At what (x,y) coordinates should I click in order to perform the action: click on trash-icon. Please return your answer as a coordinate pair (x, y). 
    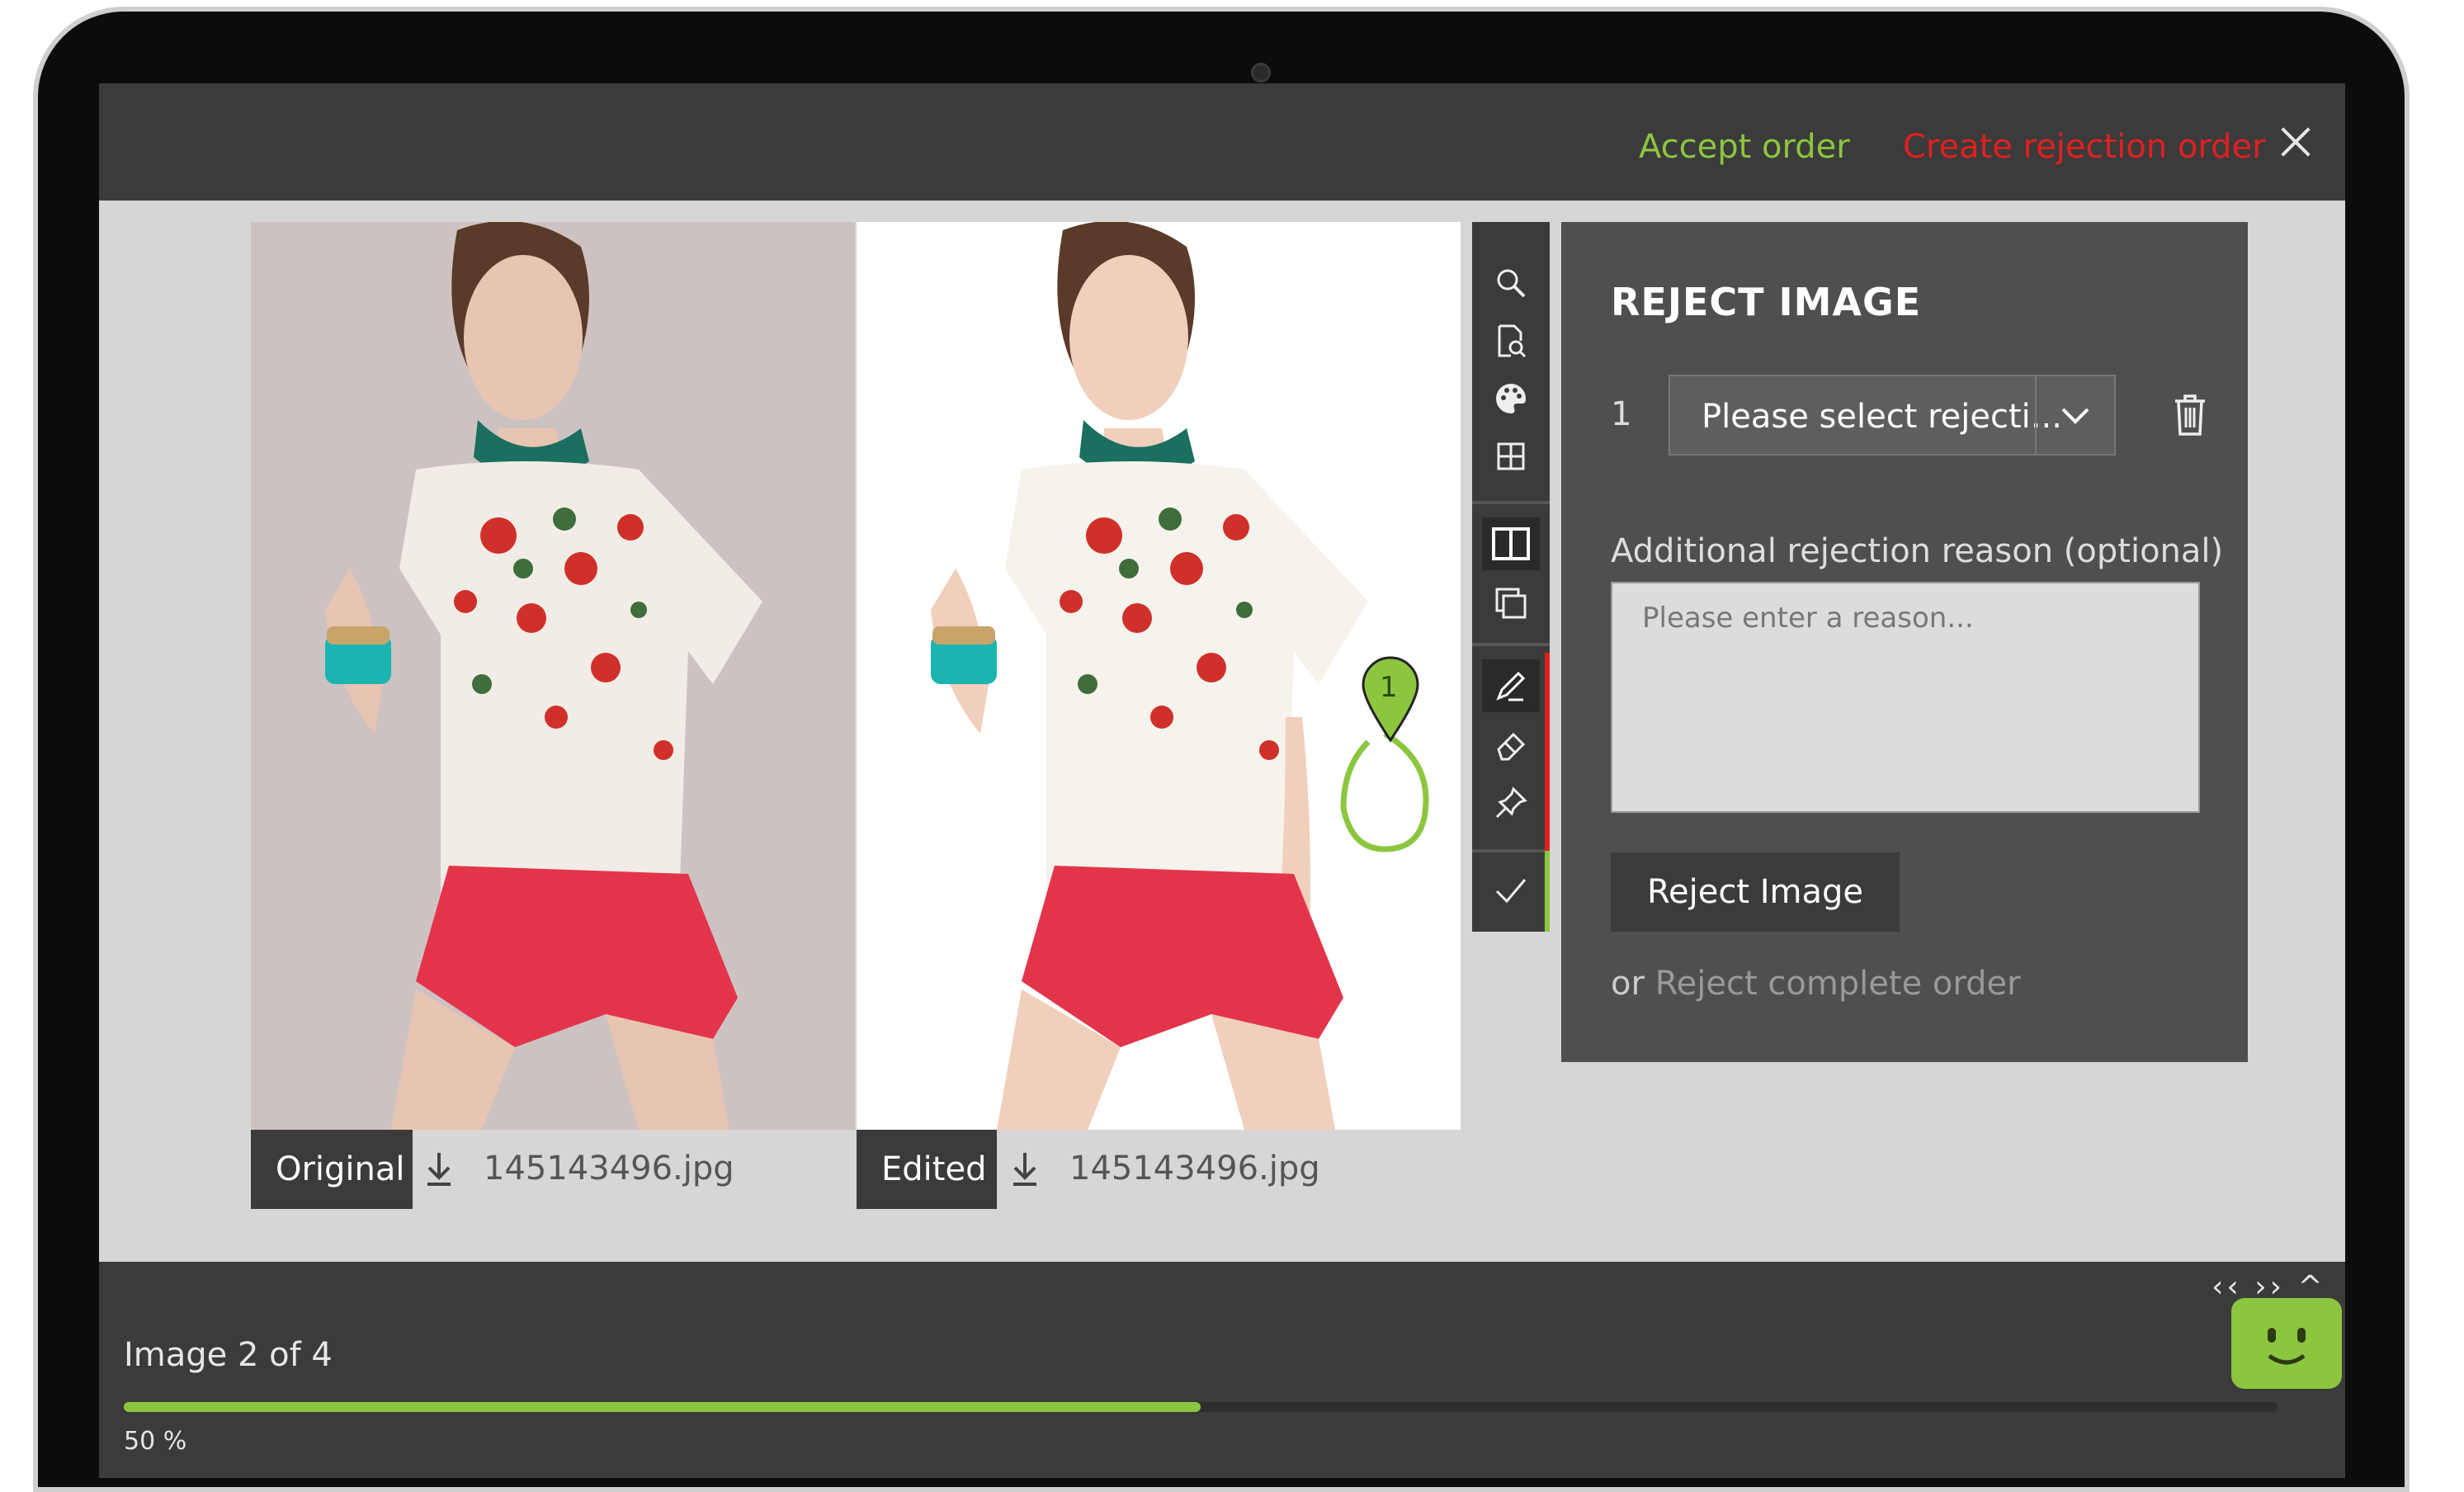
    Looking at the image, I should click on (2190, 414).